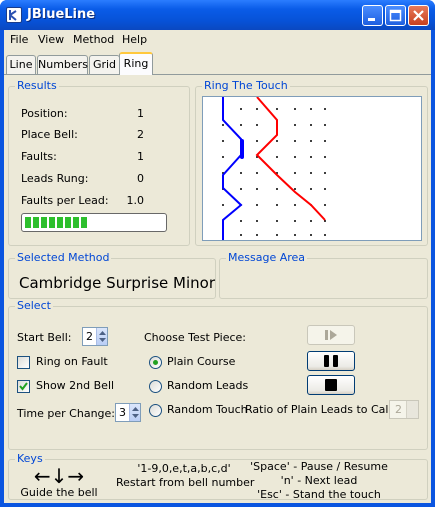  What do you see at coordinates (232, 168) in the screenshot?
I see `blue-line-treble` at bounding box center [232, 168].